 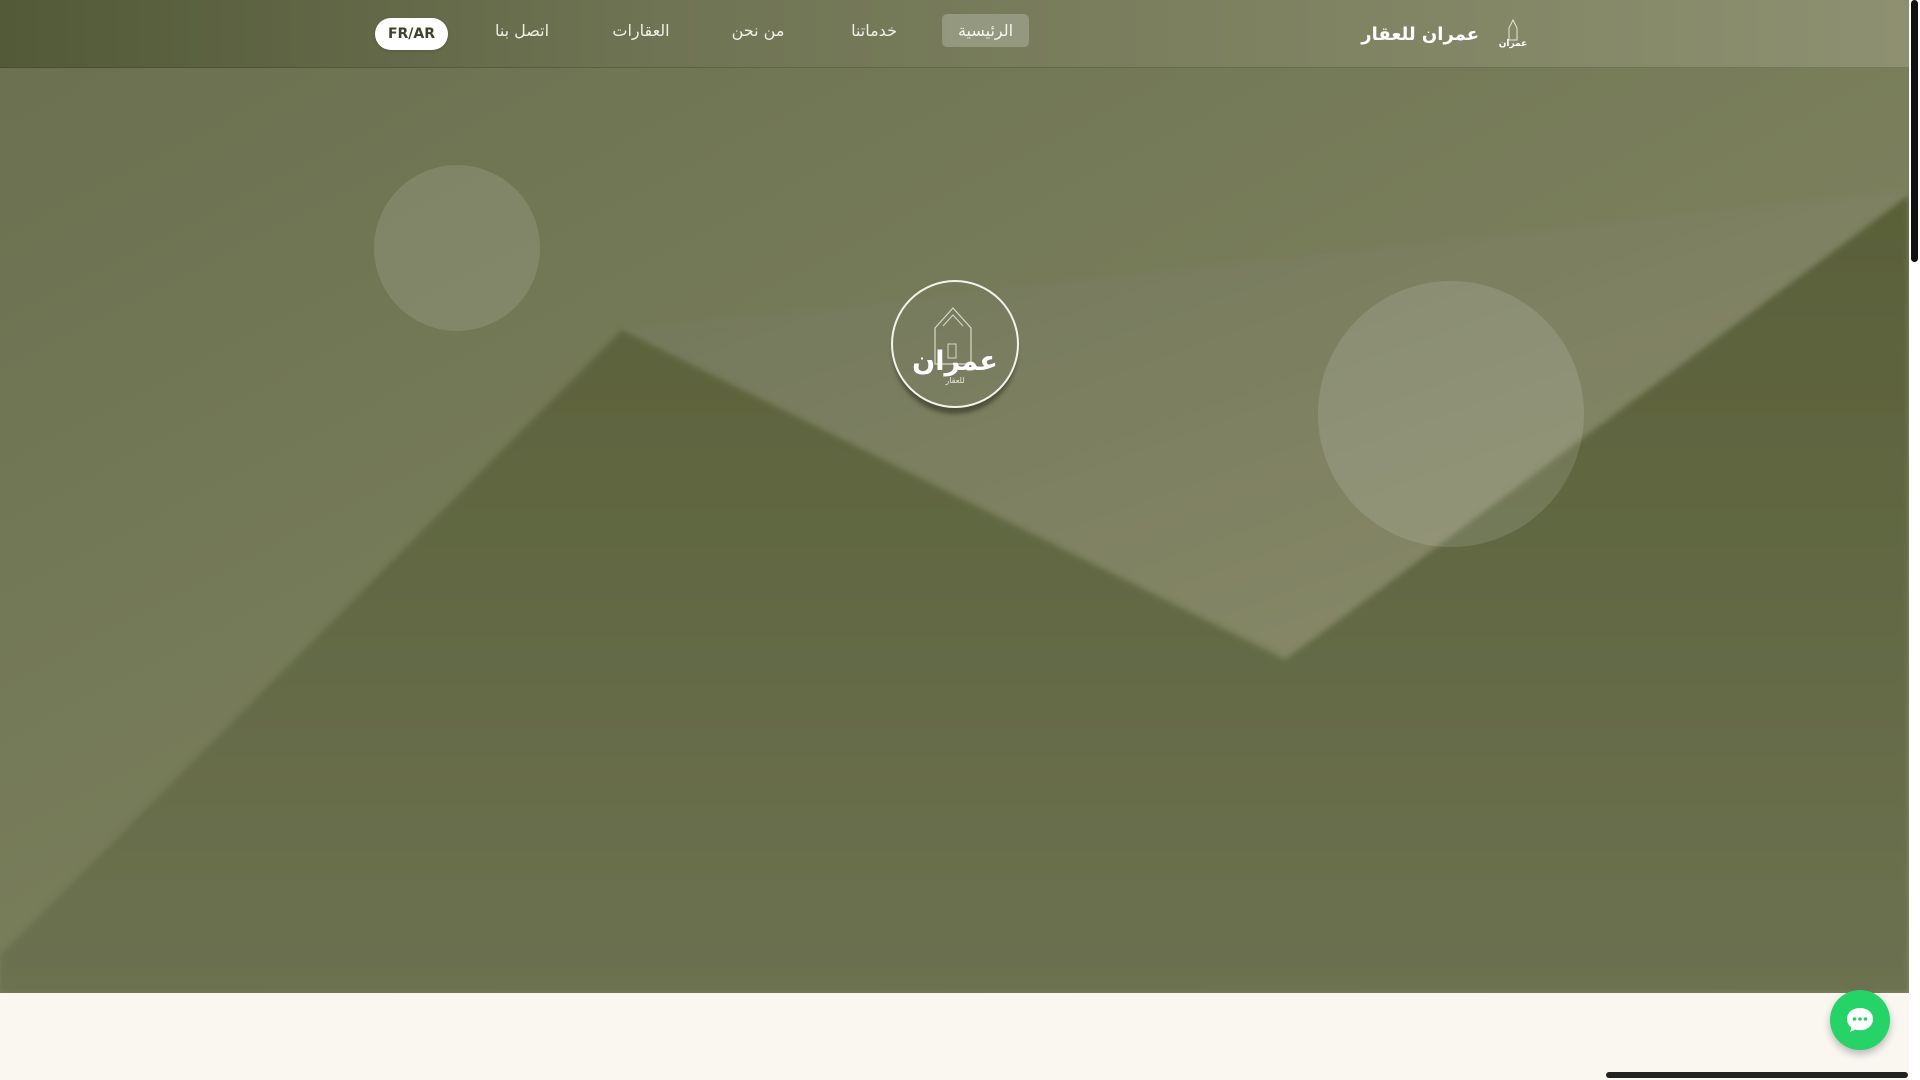 I want to click on chat-button, so click(x=1860, y=1020).